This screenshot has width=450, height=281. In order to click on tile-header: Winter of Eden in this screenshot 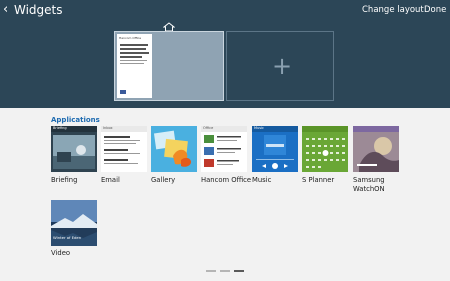, I will do `click(67, 237)`.